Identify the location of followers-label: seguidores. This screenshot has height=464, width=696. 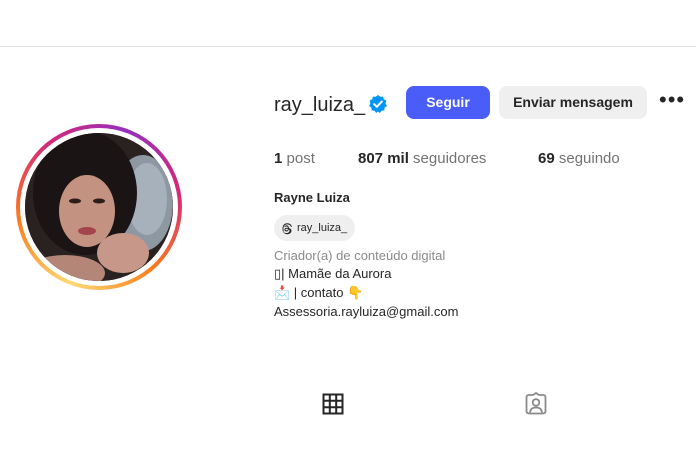
(450, 158).